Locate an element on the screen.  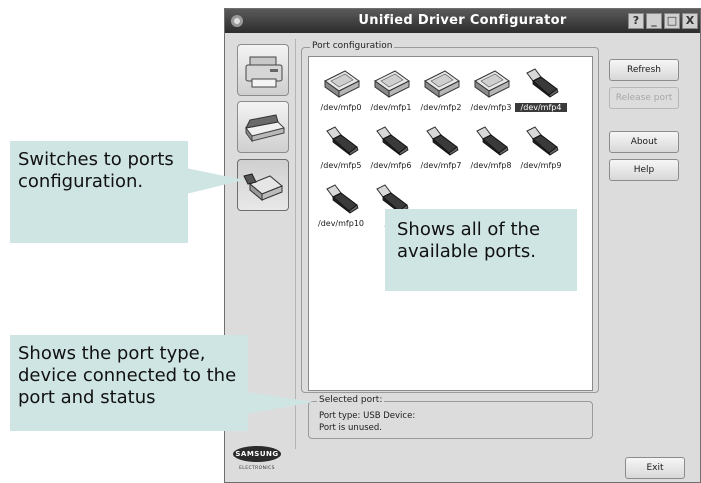
callout-ports-switch: Switches to ports configuration. is located at coordinates (99, 192).